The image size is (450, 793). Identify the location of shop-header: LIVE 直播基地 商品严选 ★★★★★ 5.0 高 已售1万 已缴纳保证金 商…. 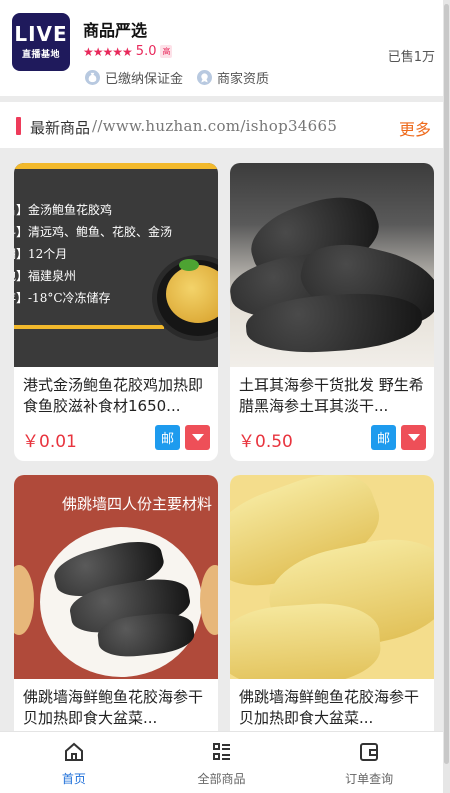
(221, 48).